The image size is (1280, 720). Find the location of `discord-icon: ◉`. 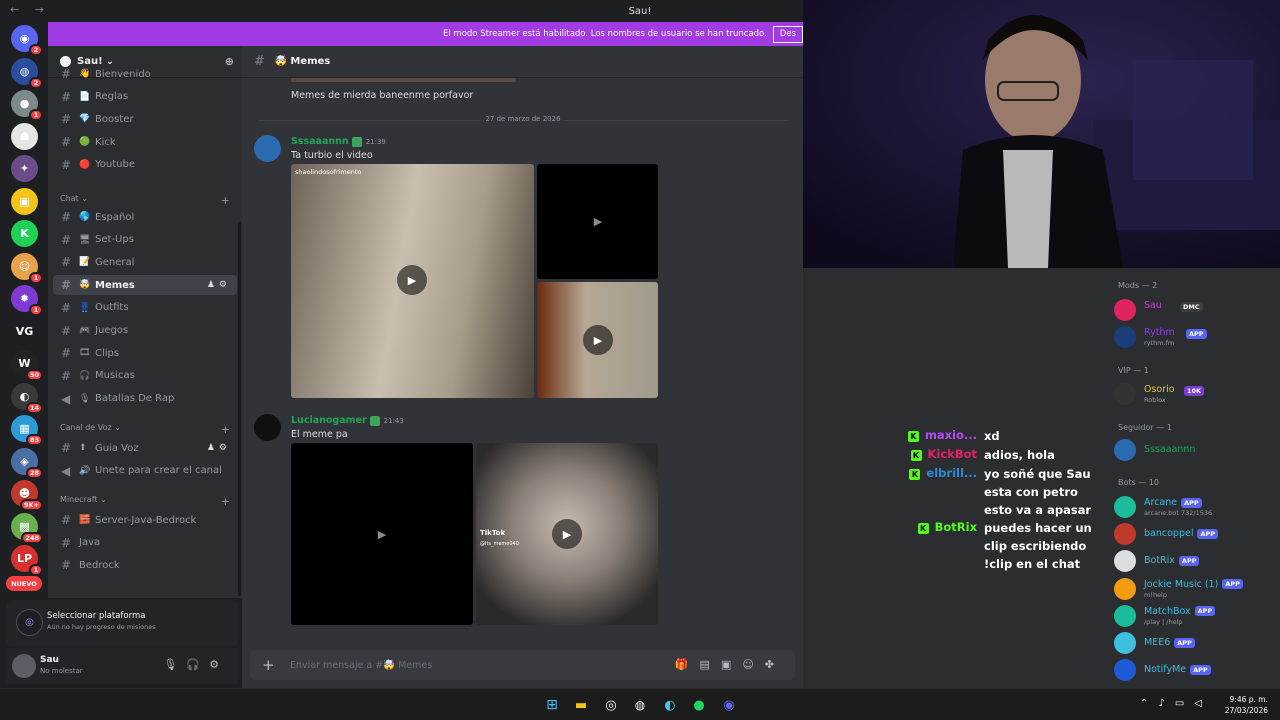

discord-icon: ◉ is located at coordinates (729, 705).